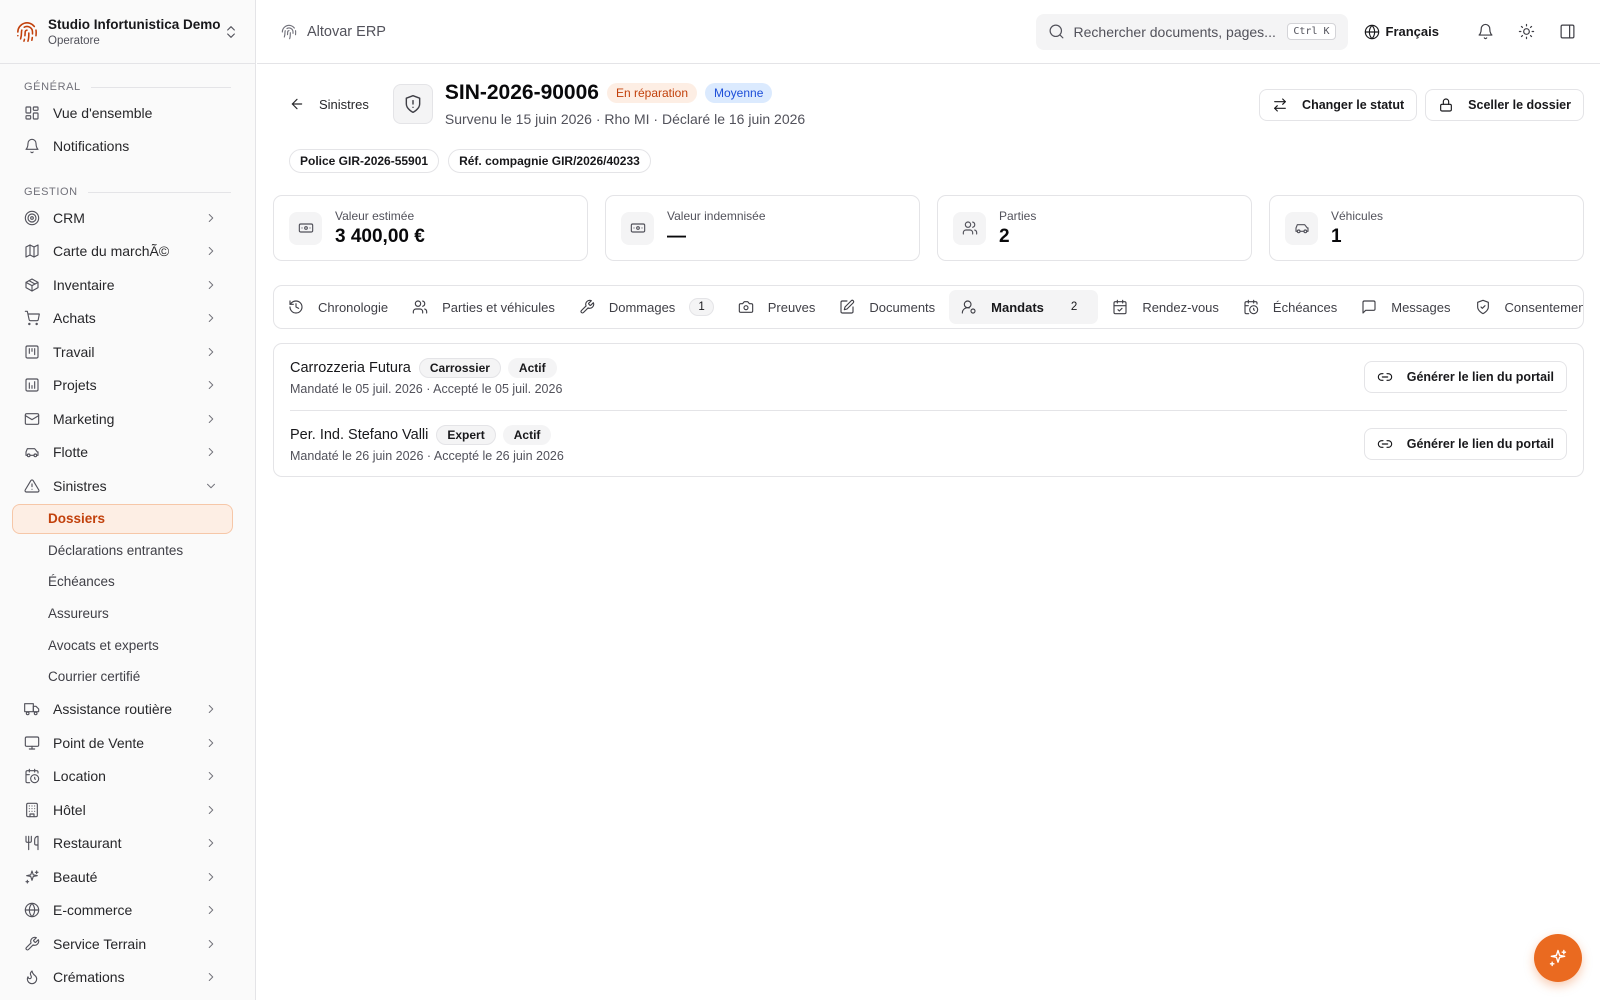  Describe the element at coordinates (1426, 228) in the screenshot. I see `stat-card-vehicles: Véhicules 1` at that location.